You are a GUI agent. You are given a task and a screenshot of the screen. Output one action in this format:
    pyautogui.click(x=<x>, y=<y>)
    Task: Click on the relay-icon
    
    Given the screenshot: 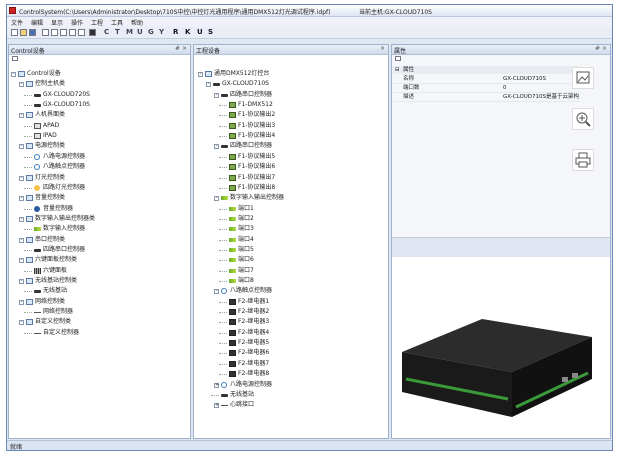 What is the action you would take?
    pyautogui.click(x=232, y=301)
    